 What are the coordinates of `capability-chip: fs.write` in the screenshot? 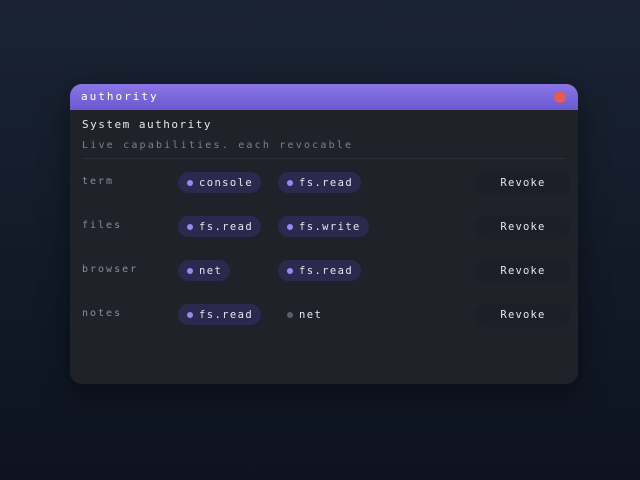 It's located at (323, 226).